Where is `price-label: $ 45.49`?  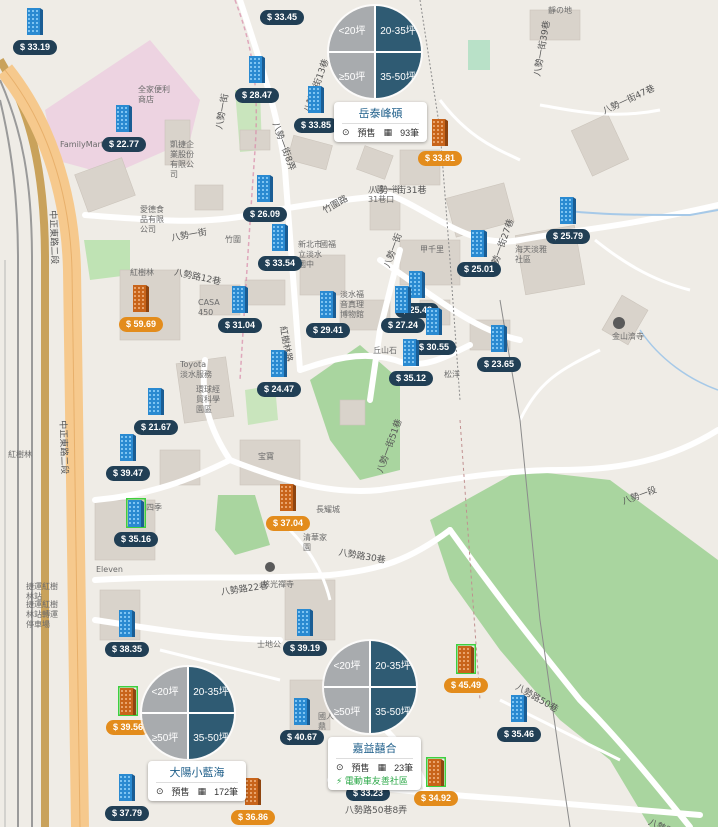
price-label: $ 45.49 is located at coordinates (466, 685).